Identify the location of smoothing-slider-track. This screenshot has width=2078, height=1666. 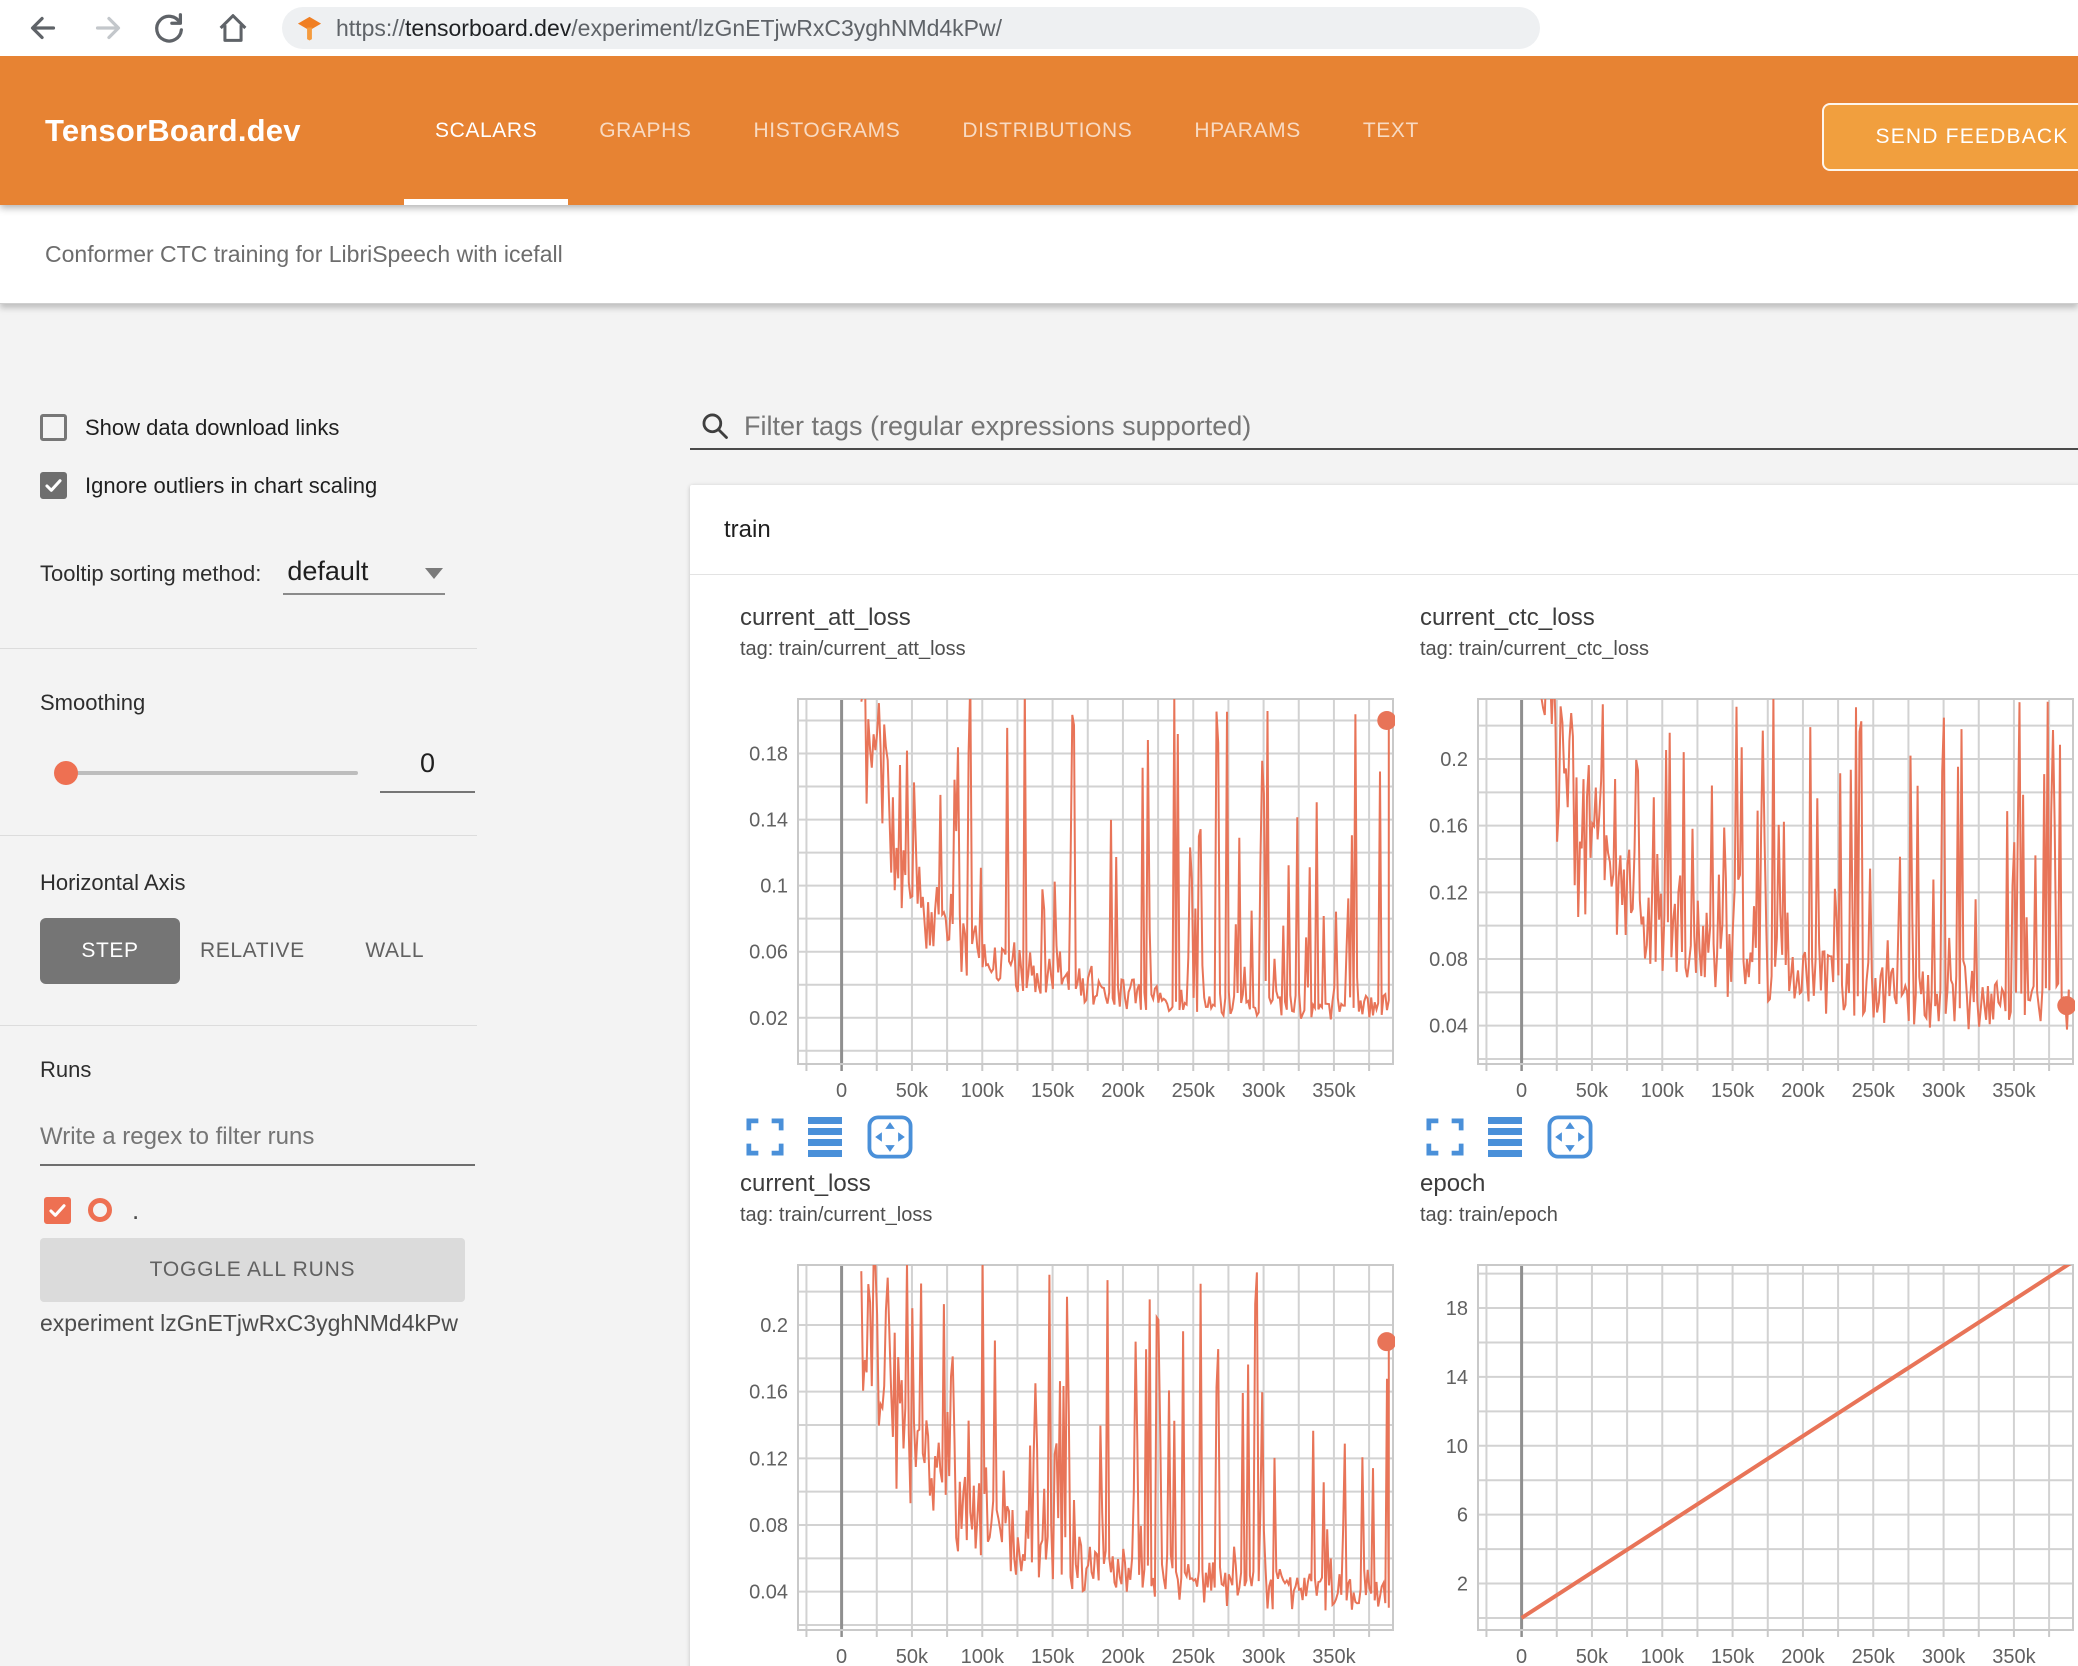
(206, 773).